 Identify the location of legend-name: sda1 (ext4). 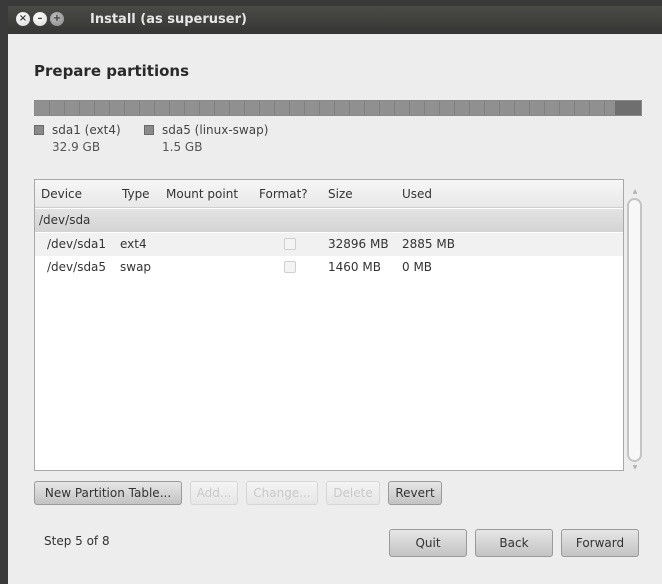
(86, 130).